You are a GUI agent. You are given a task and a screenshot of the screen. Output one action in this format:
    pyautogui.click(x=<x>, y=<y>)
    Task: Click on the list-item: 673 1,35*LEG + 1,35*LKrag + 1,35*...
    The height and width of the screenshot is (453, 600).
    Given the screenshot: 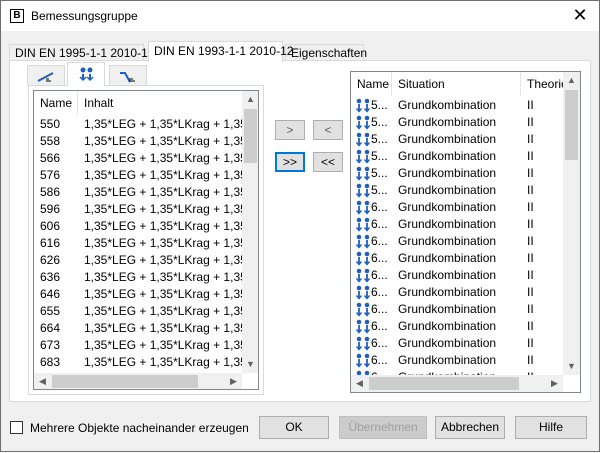 What is the action you would take?
    pyautogui.click(x=138, y=345)
    